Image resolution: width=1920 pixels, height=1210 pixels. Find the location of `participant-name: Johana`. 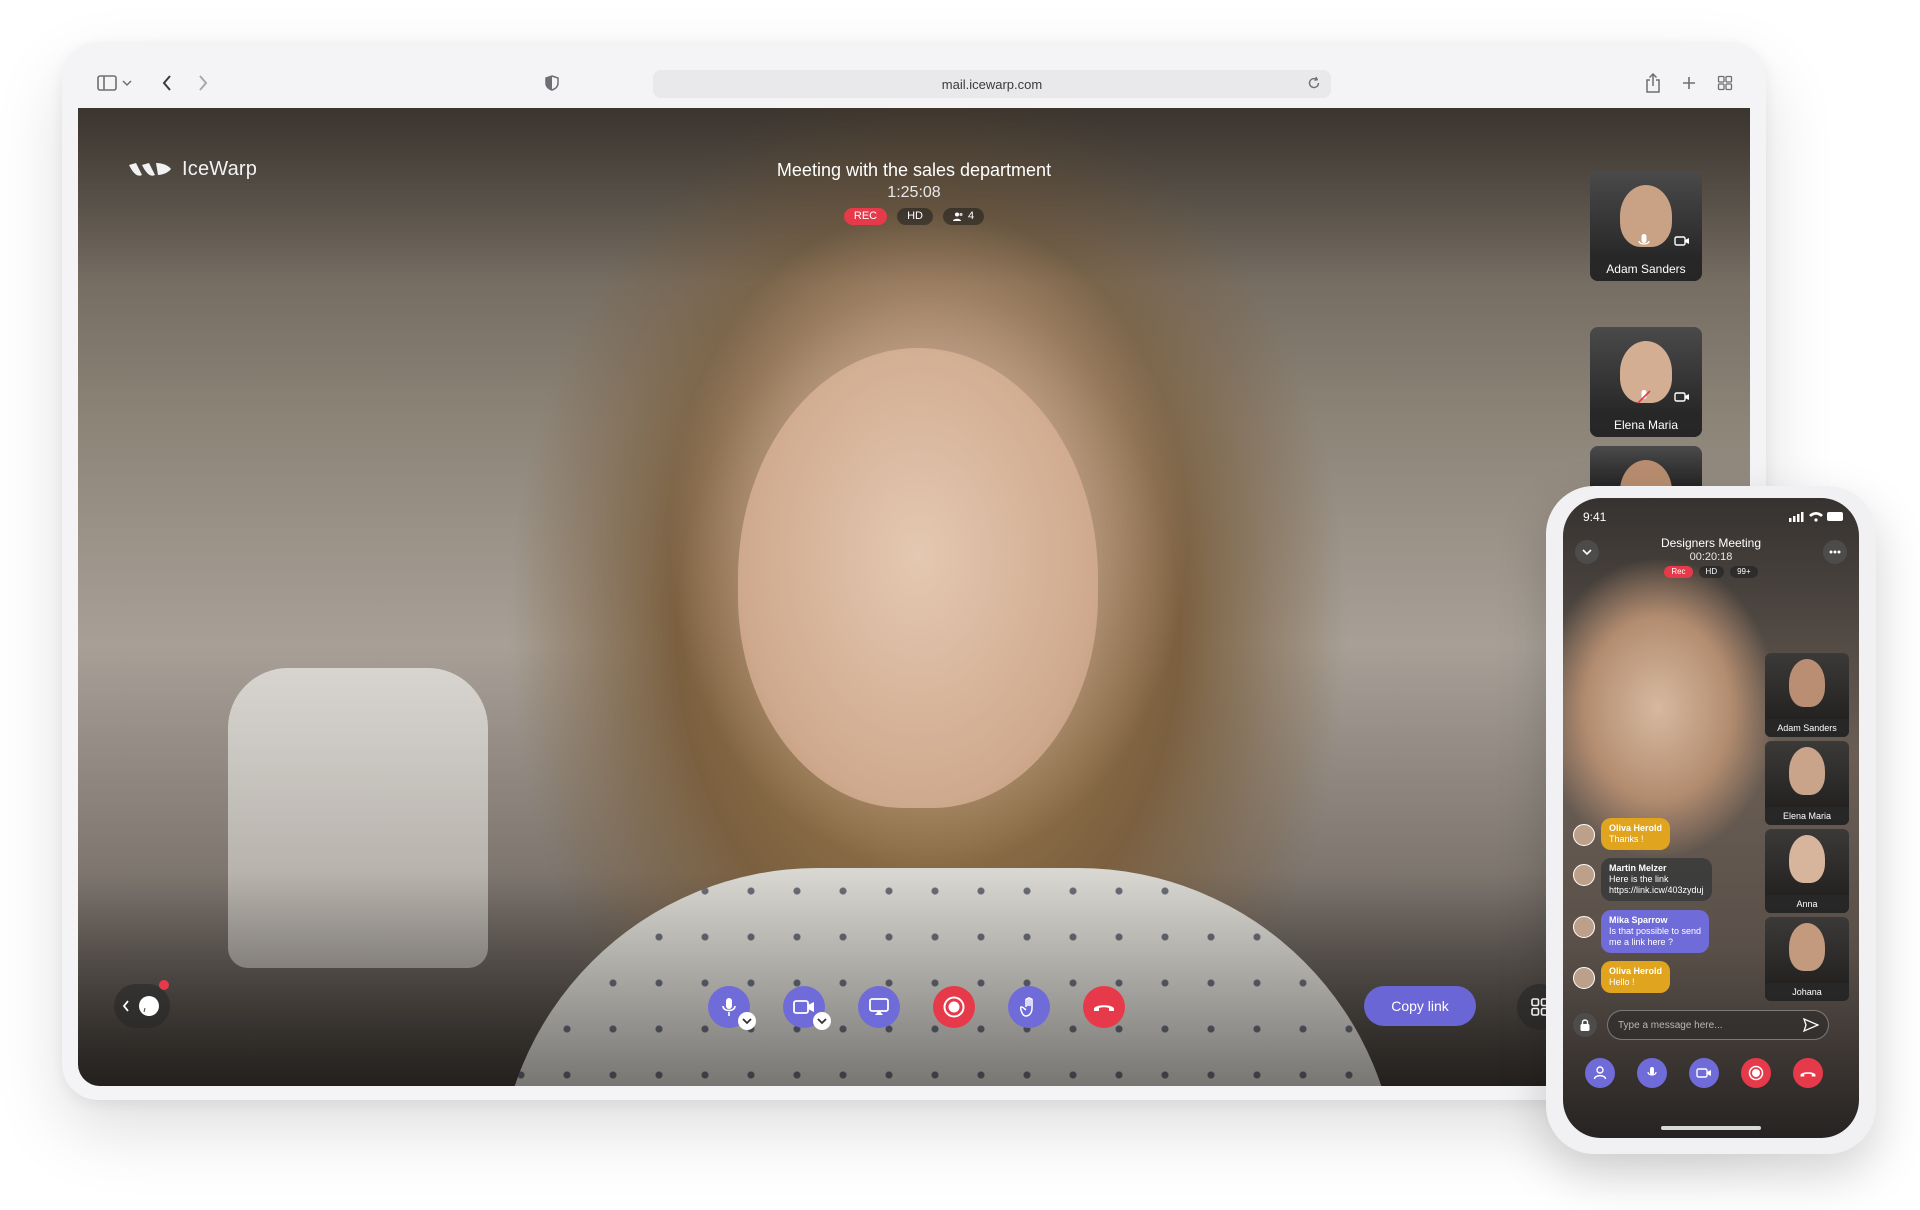

participant-name: Johana is located at coordinates (1807, 992).